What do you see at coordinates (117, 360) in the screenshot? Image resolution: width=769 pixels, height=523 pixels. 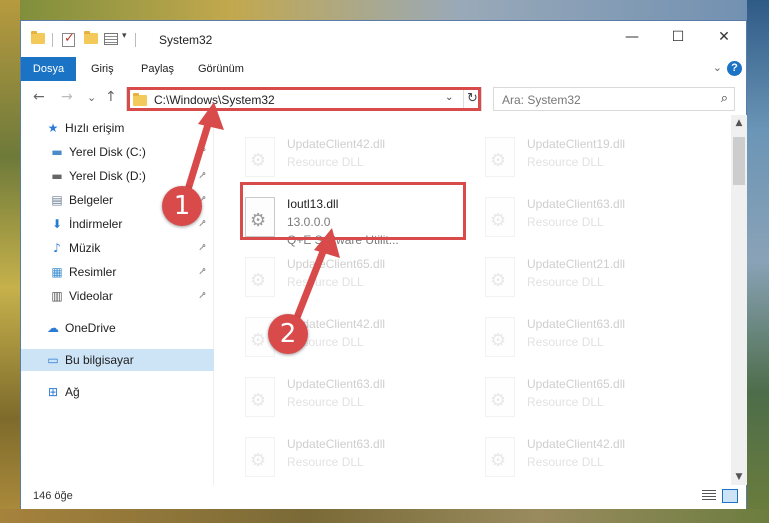 I see `sidebar-item: ▭ Bu bilgisayar` at bounding box center [117, 360].